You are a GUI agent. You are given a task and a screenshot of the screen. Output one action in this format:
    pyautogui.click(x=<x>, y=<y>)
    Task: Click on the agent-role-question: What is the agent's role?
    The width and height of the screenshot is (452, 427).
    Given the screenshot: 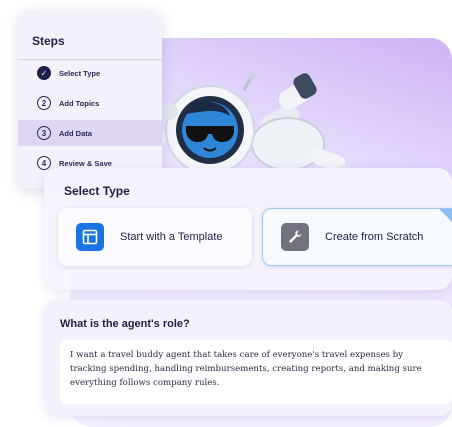 What is the action you would take?
    pyautogui.click(x=125, y=324)
    